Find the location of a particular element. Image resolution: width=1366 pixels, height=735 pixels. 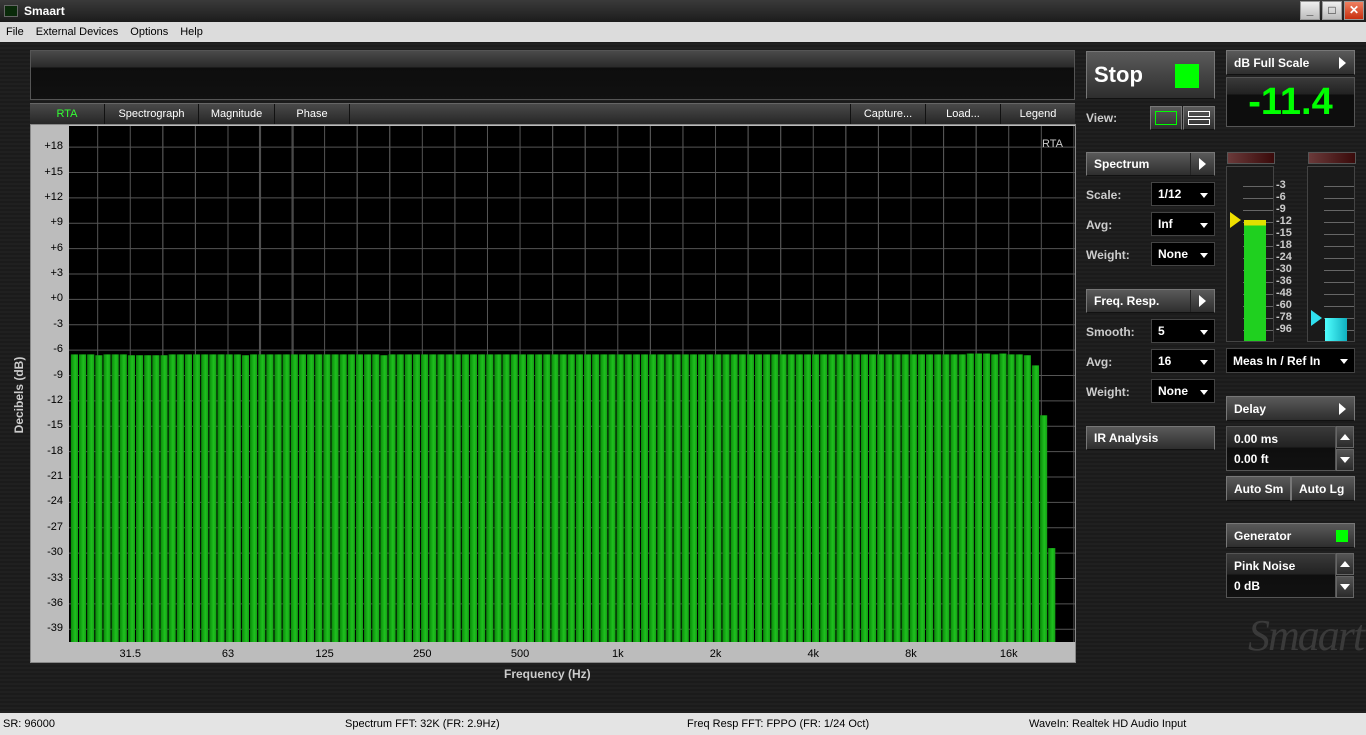

input-select: Meas In / Ref In is located at coordinates (1290, 360).